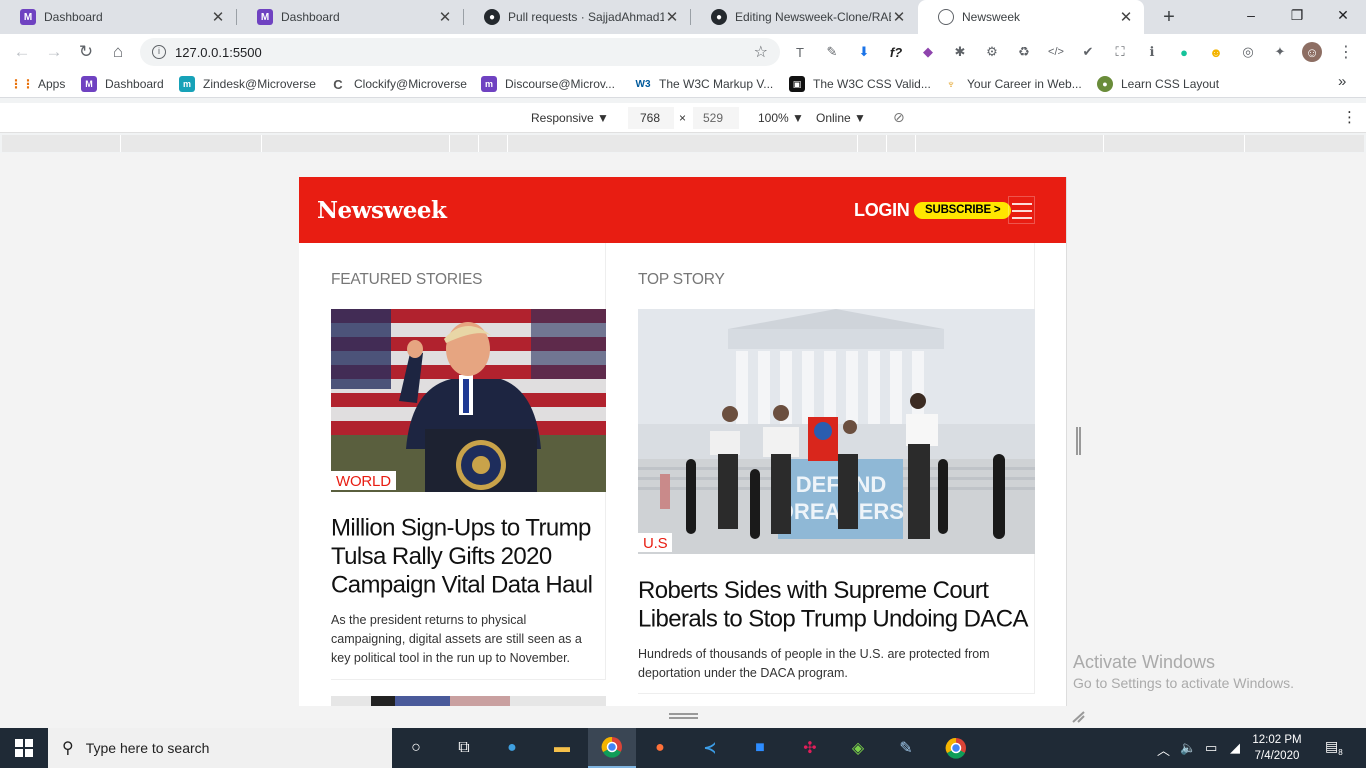  Describe the element at coordinates (1277, 748) in the screenshot. I see `system-clock: 12:02 PM 7/4/2020` at that location.